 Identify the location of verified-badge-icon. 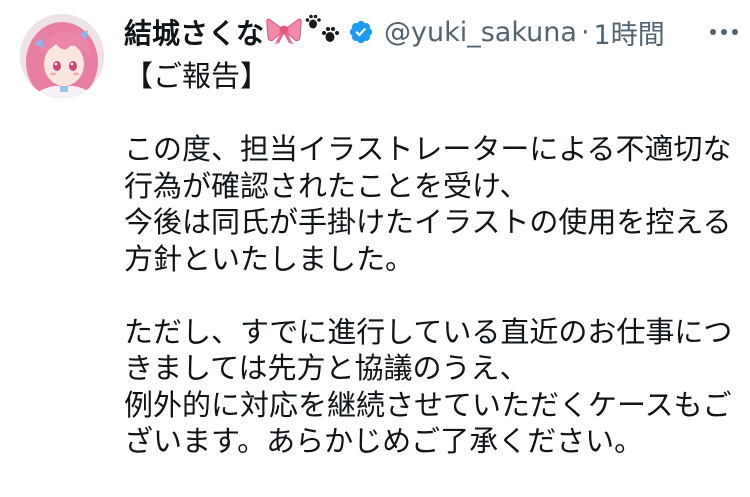
(361, 32).